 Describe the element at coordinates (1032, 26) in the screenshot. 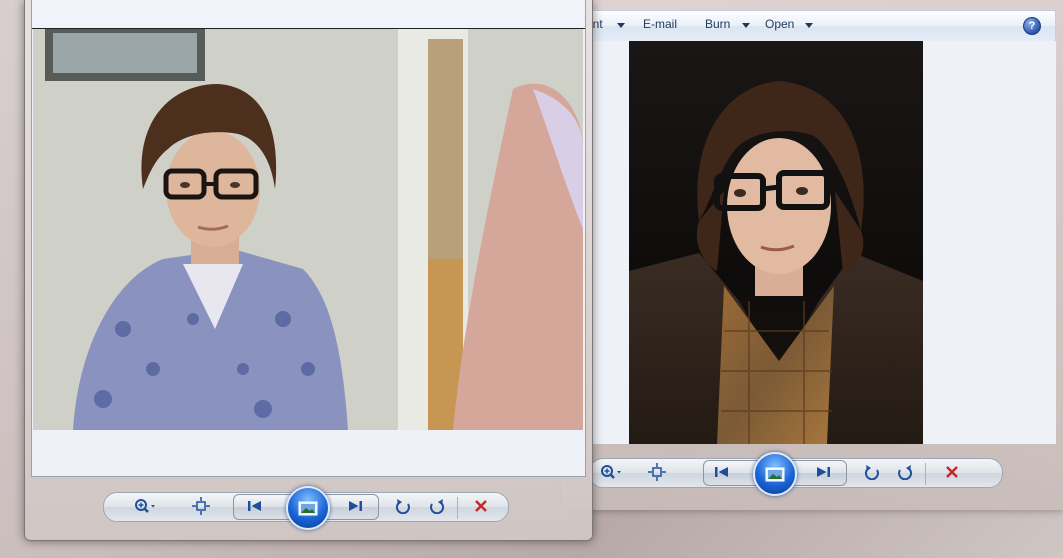

I see `help-icon: ?` at that location.